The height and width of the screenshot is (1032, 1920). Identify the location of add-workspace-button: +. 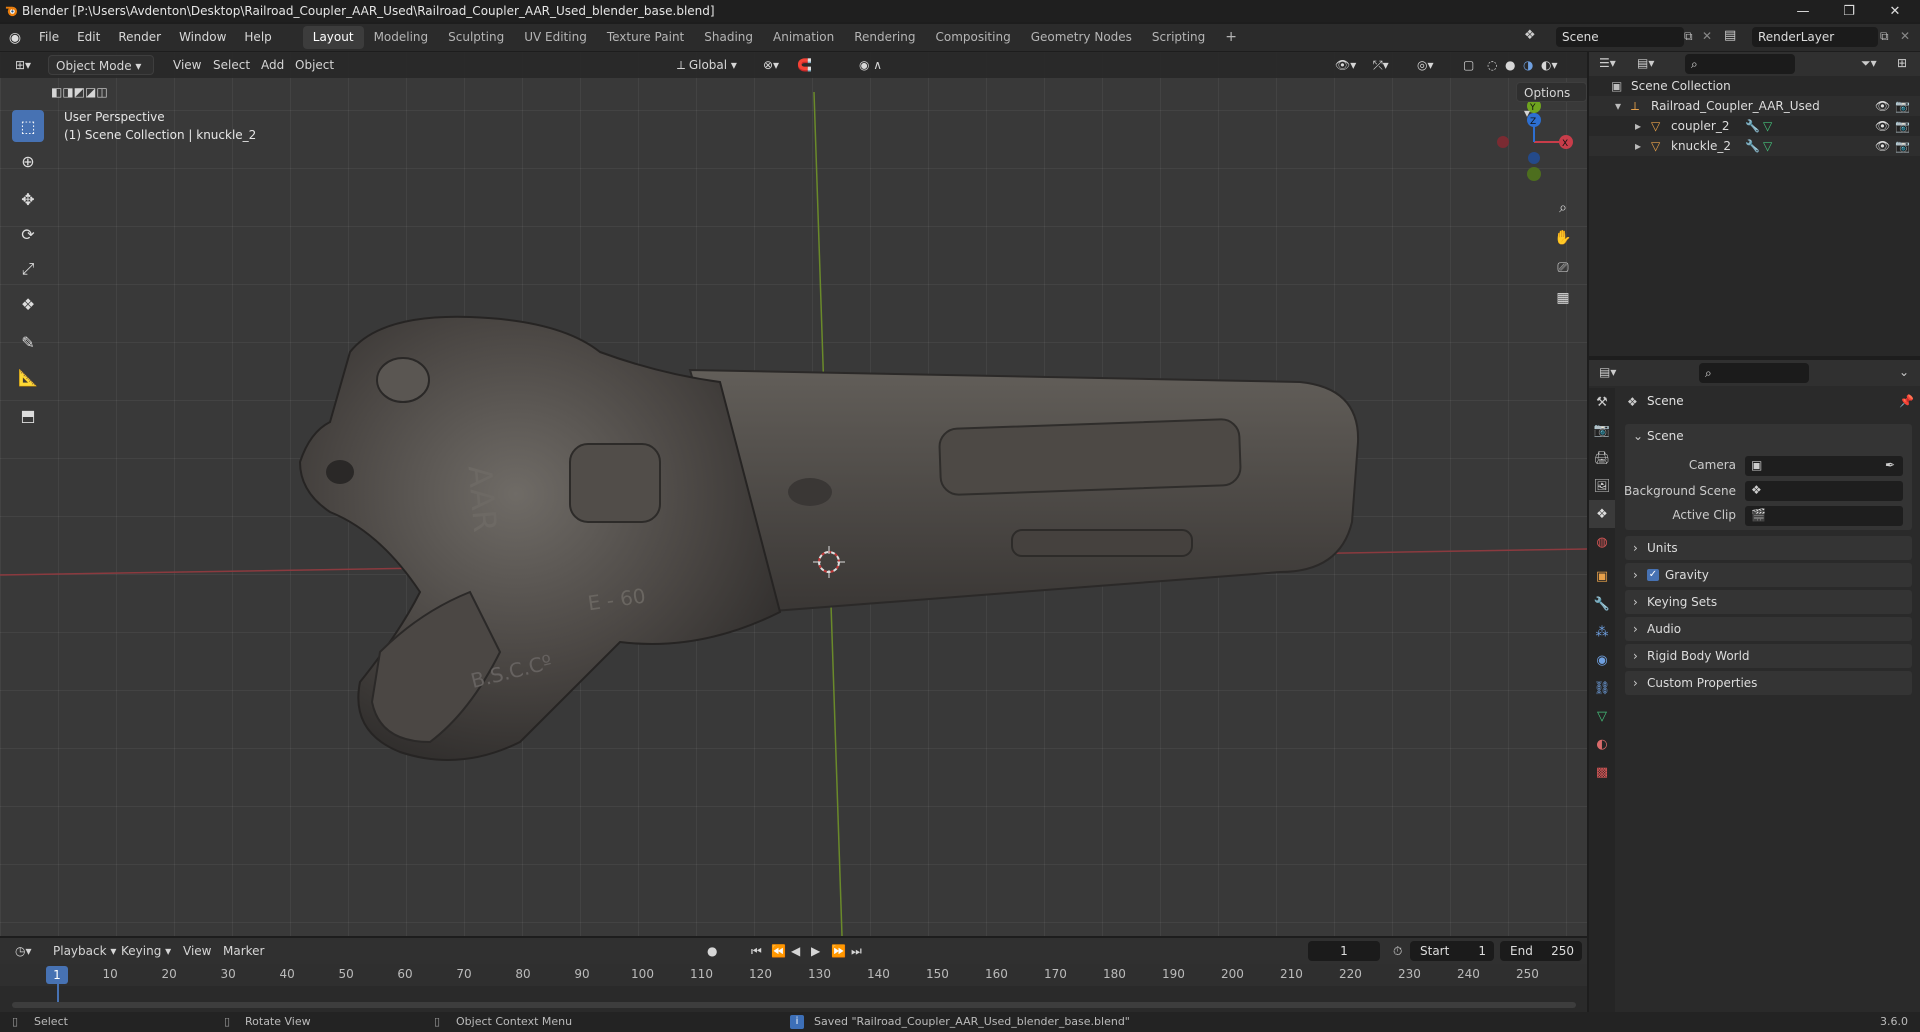
(1231, 37).